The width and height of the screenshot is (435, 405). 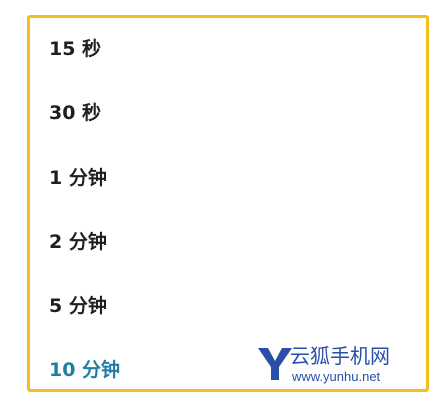 What do you see at coordinates (78, 306) in the screenshot?
I see `timeout-option-5min: 5 分钟` at bounding box center [78, 306].